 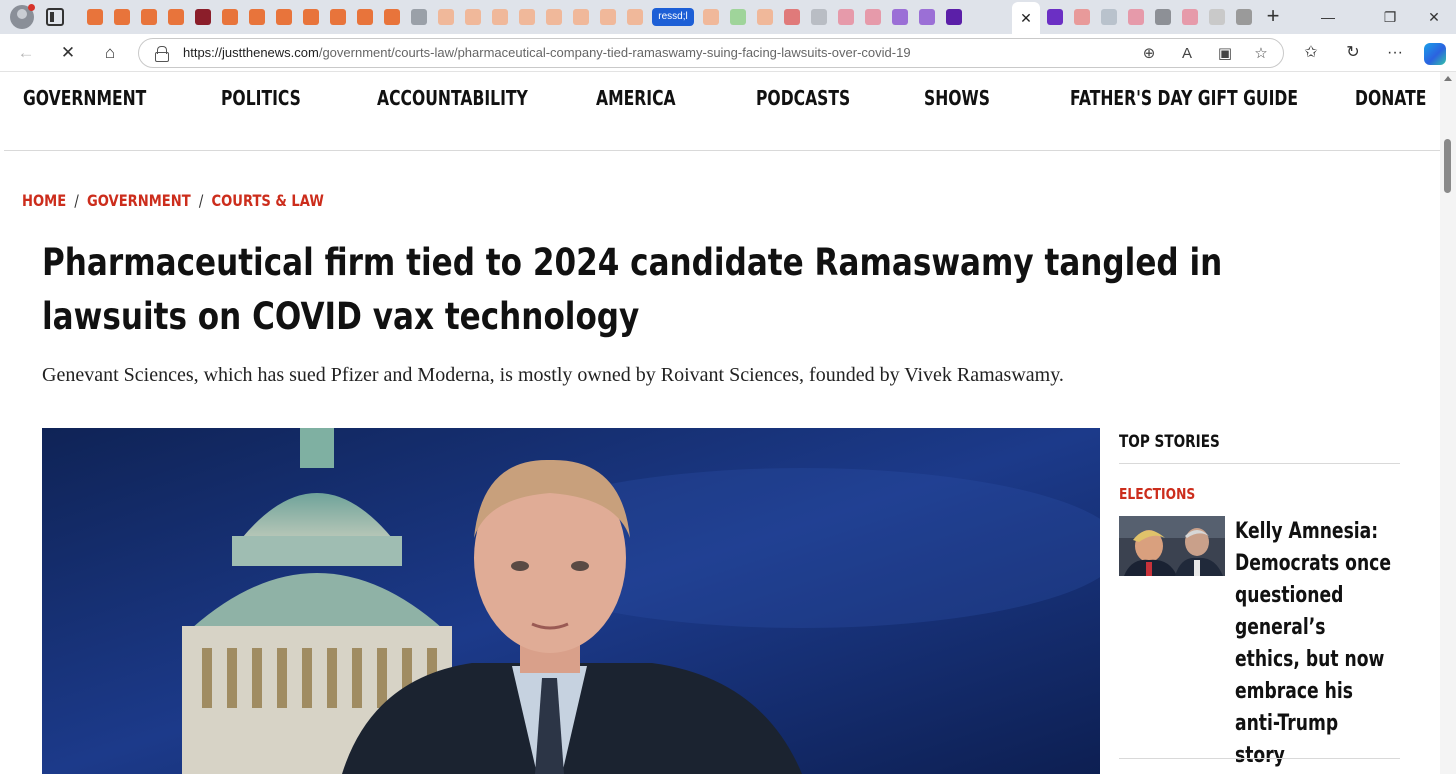 What do you see at coordinates (1187, 54) in the screenshot?
I see `read-aloud-icon: A` at bounding box center [1187, 54].